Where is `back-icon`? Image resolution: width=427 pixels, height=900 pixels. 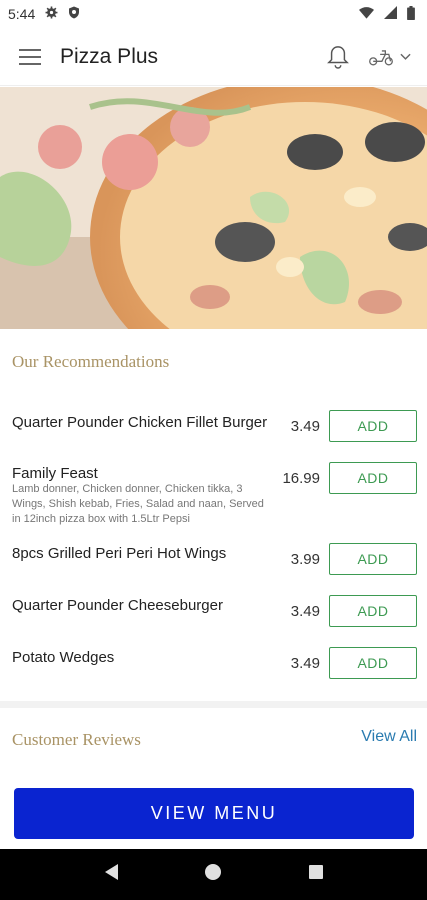
back-icon is located at coordinates (111, 874).